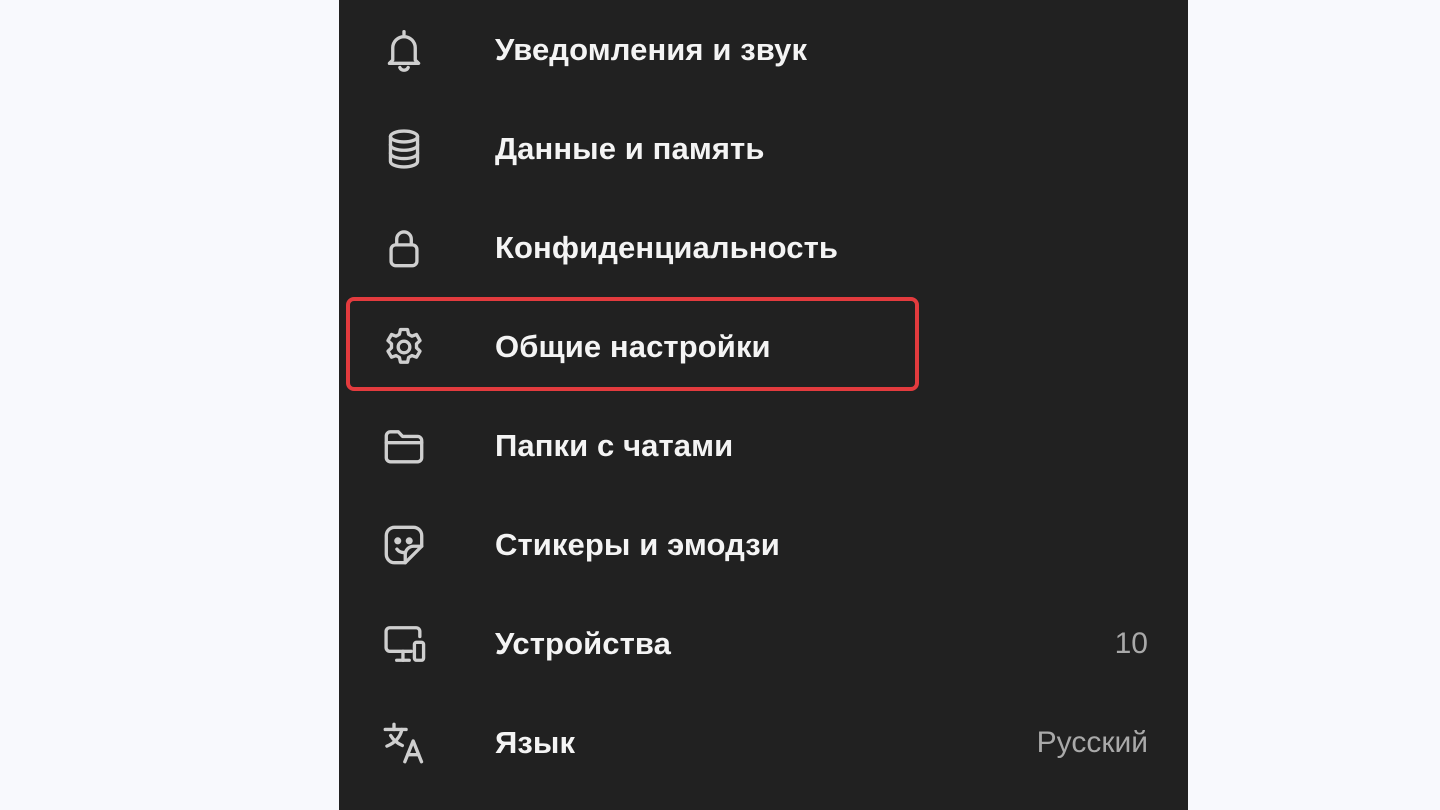  Describe the element at coordinates (583, 643) in the screenshot. I see `menu-item-label: Устройства` at that location.